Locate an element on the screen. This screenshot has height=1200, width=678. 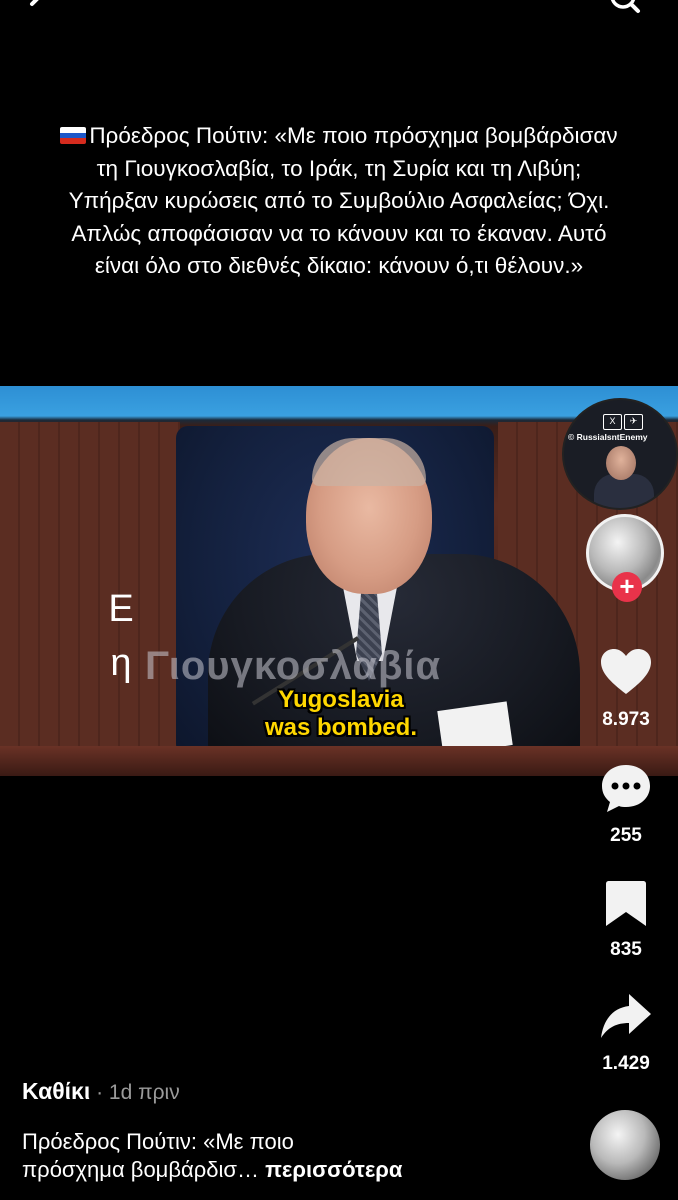
back-button is located at coordinates (39, 12).